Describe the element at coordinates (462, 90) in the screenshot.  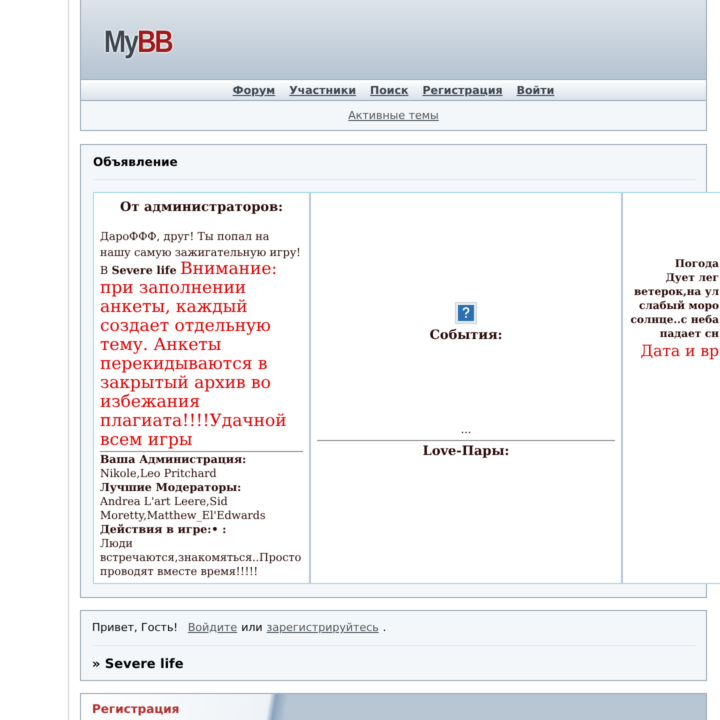
I see `nav-link: Регистрация` at that location.